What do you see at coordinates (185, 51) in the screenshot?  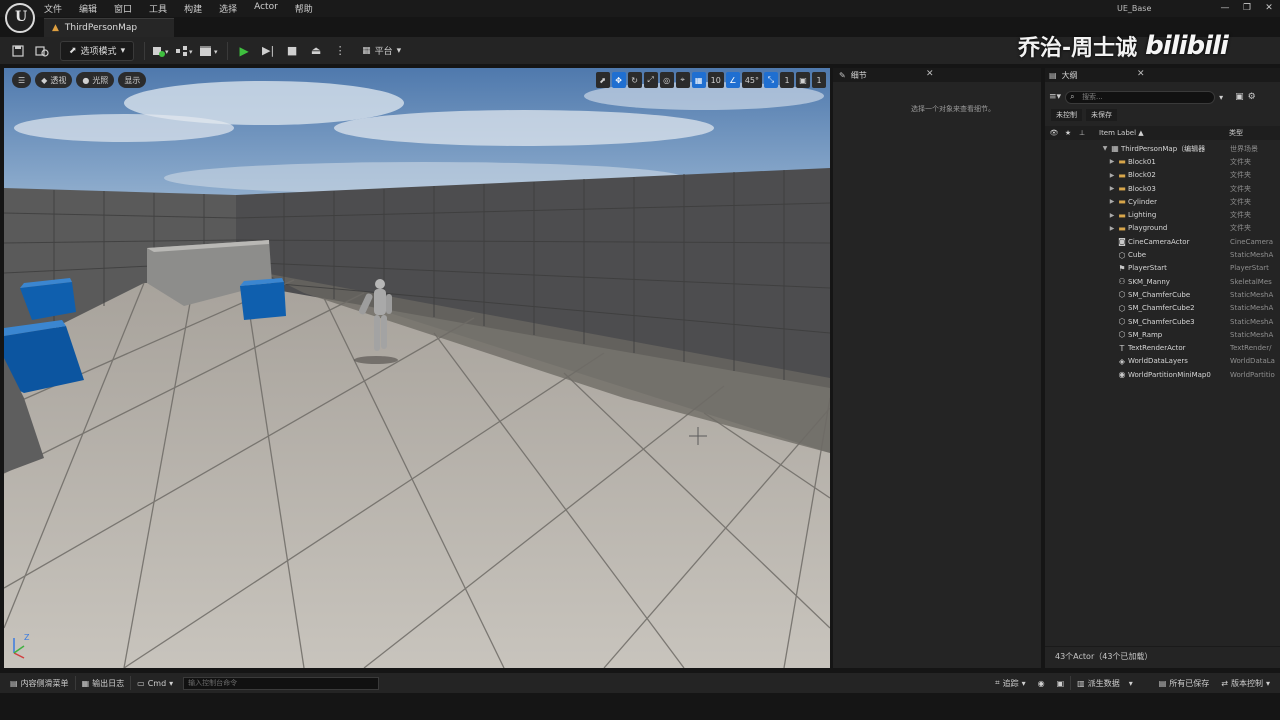 I see `blueprint-icon: ▾` at bounding box center [185, 51].